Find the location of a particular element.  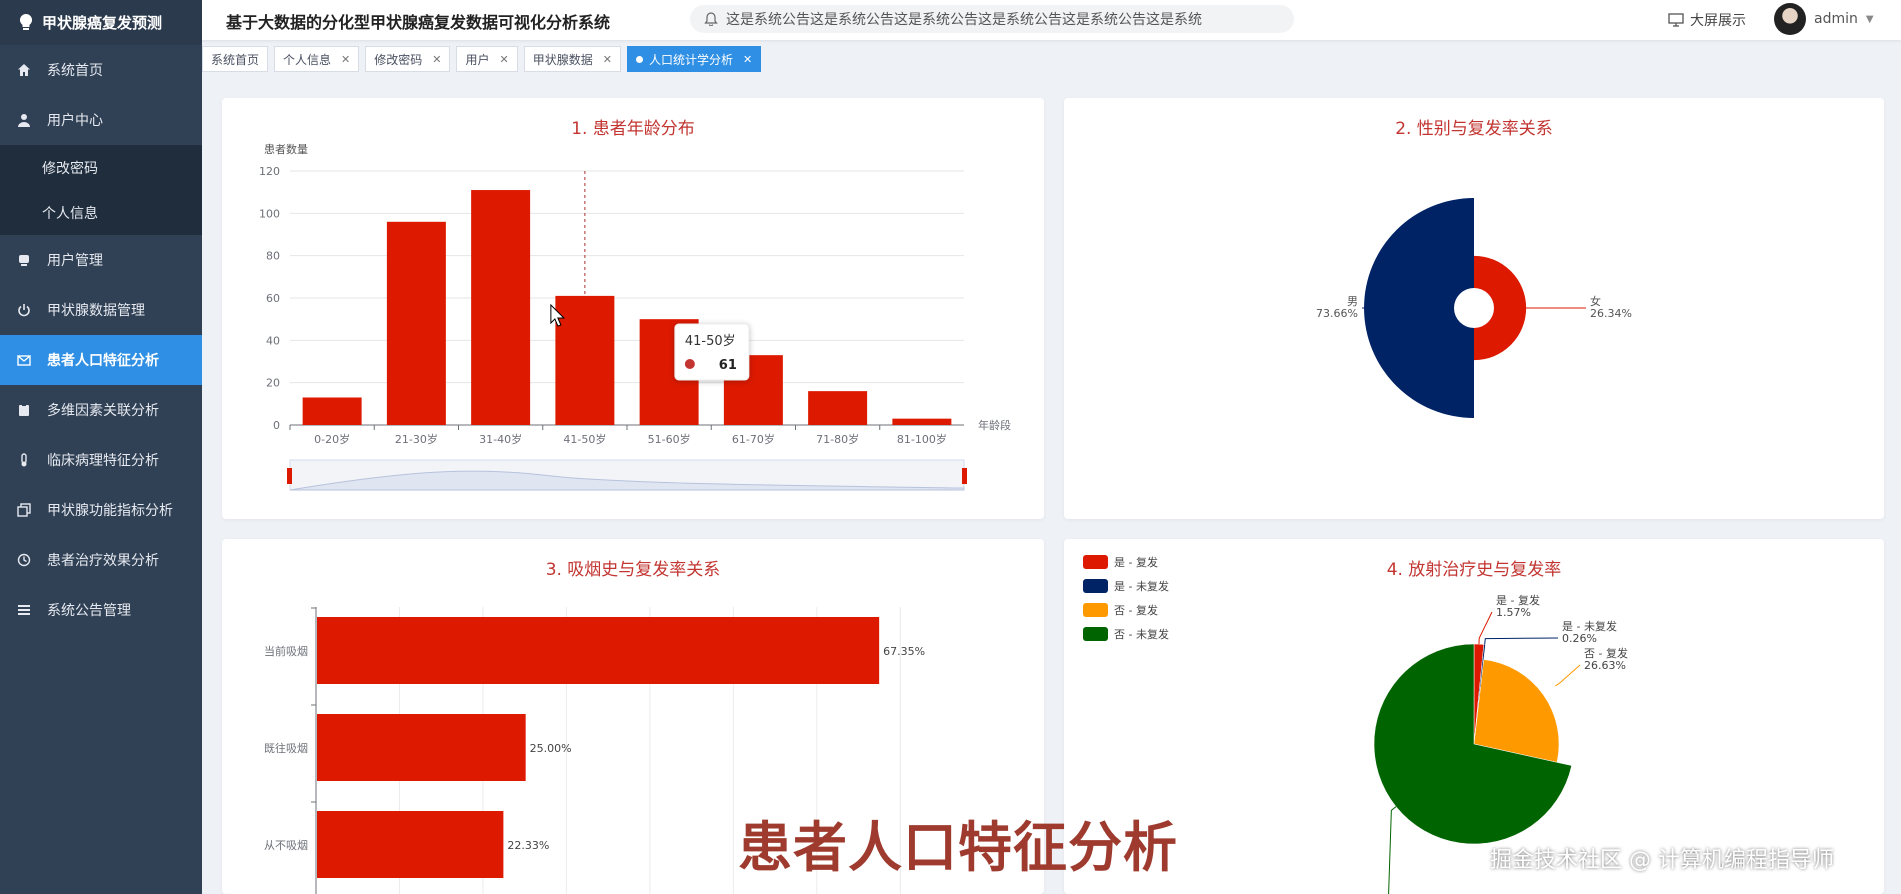

clock-icon is located at coordinates (24, 560).